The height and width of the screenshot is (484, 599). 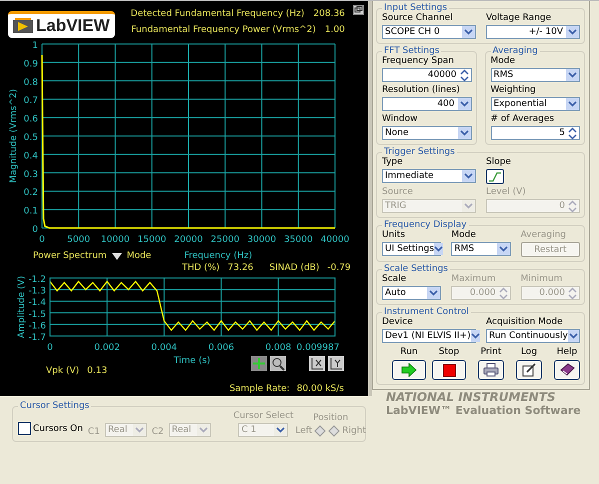 I want to click on numeric-field: 5, so click(x=535, y=133).